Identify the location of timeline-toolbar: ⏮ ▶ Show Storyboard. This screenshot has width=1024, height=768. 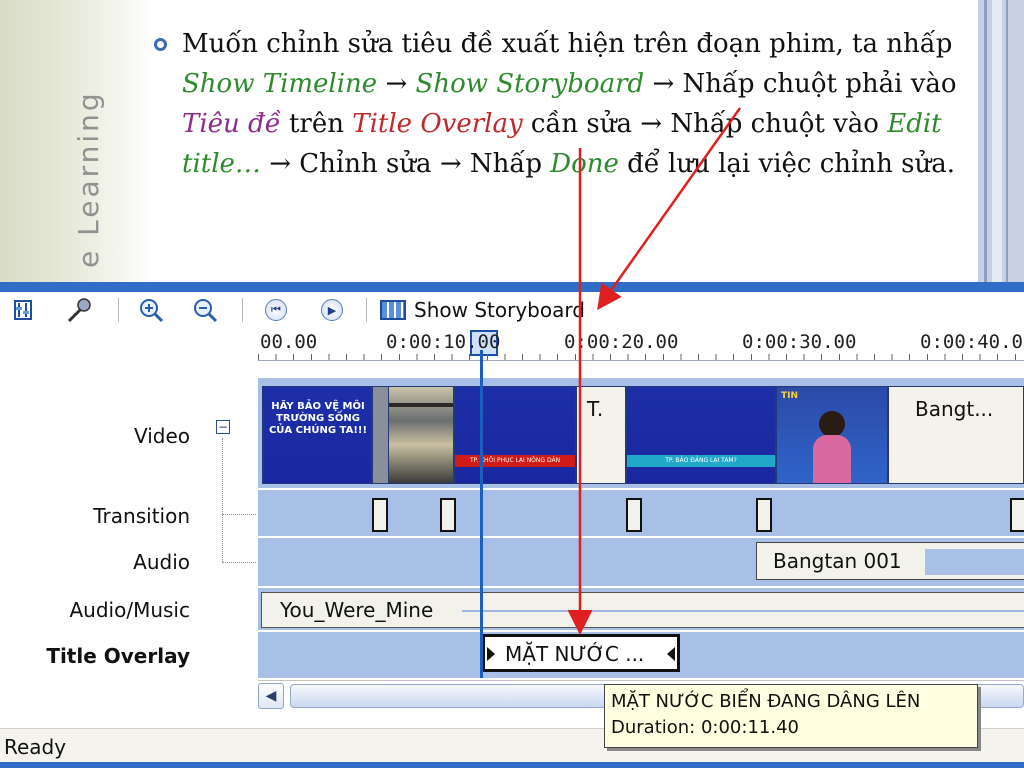
(512, 310).